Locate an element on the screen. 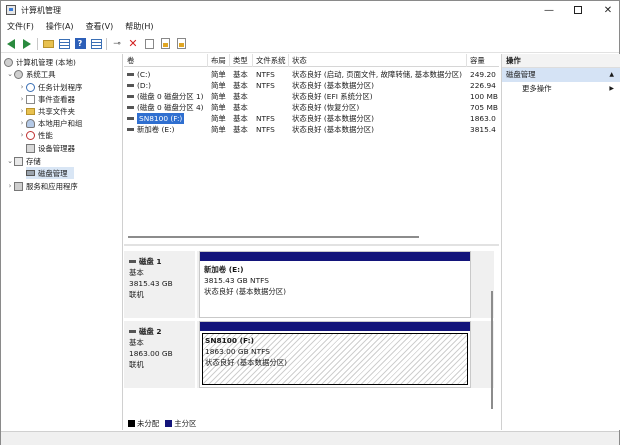 The width and height of the screenshot is (620, 445). check-button is located at coordinates (149, 44).